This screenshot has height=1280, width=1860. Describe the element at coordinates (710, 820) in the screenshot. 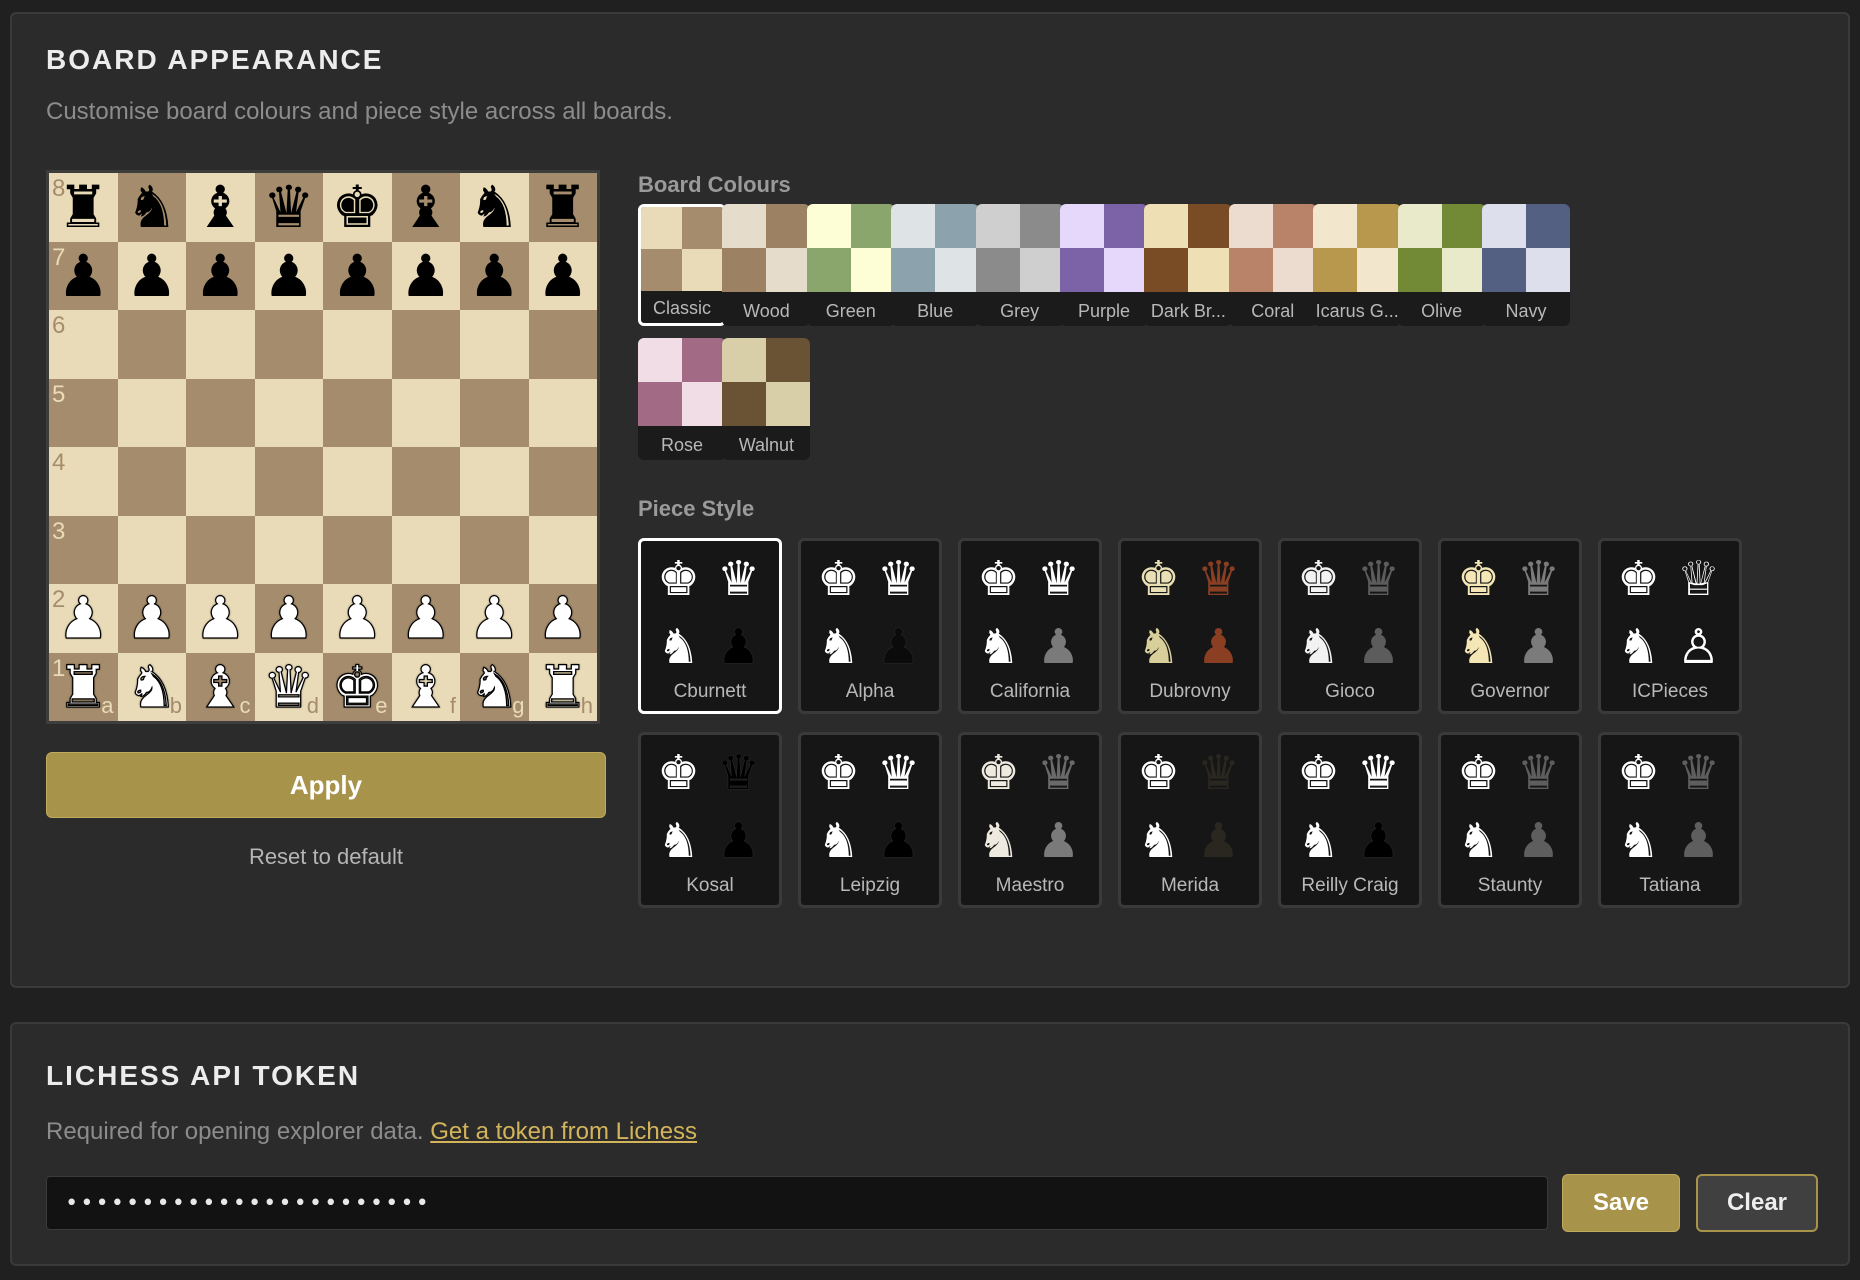

I see `piece-style-card: ♚ ♛ ♞ ♟ Kosal` at that location.